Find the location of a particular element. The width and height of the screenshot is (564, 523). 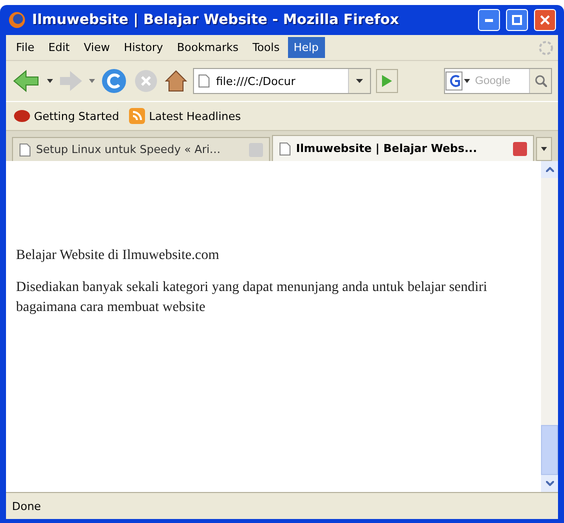

minimize-icon is located at coordinates (489, 20).